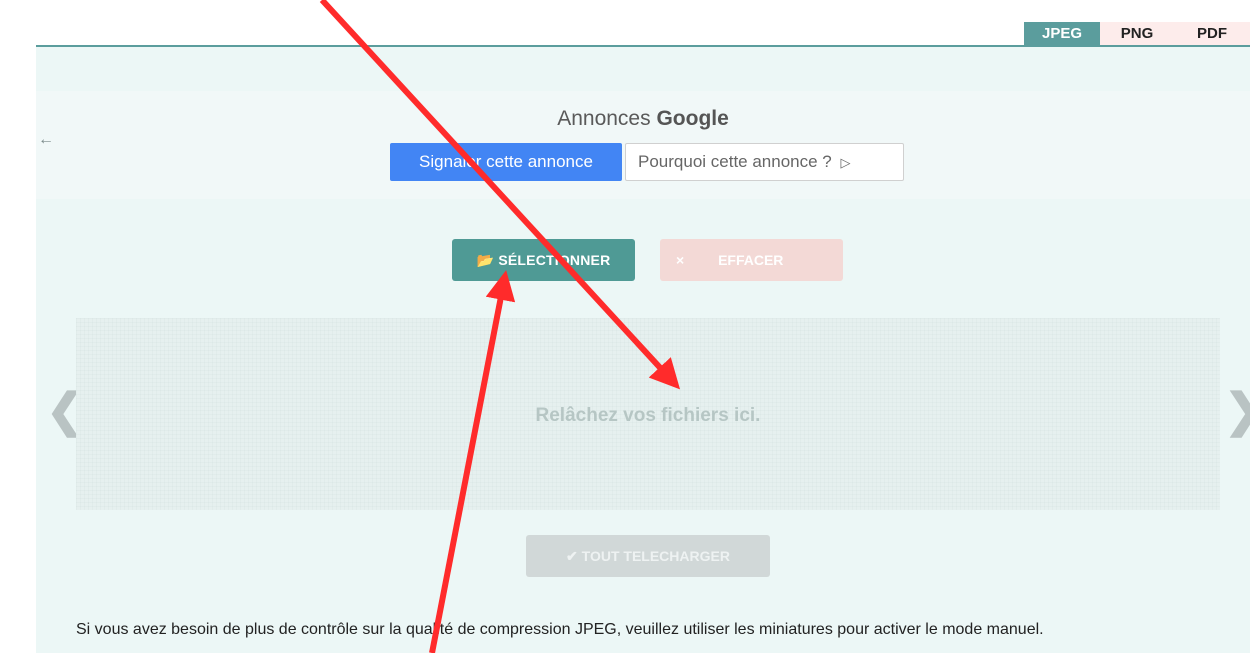 The height and width of the screenshot is (653, 1250). Describe the element at coordinates (845, 162) in the screenshot. I see `play-outline-icon: ▷` at that location.